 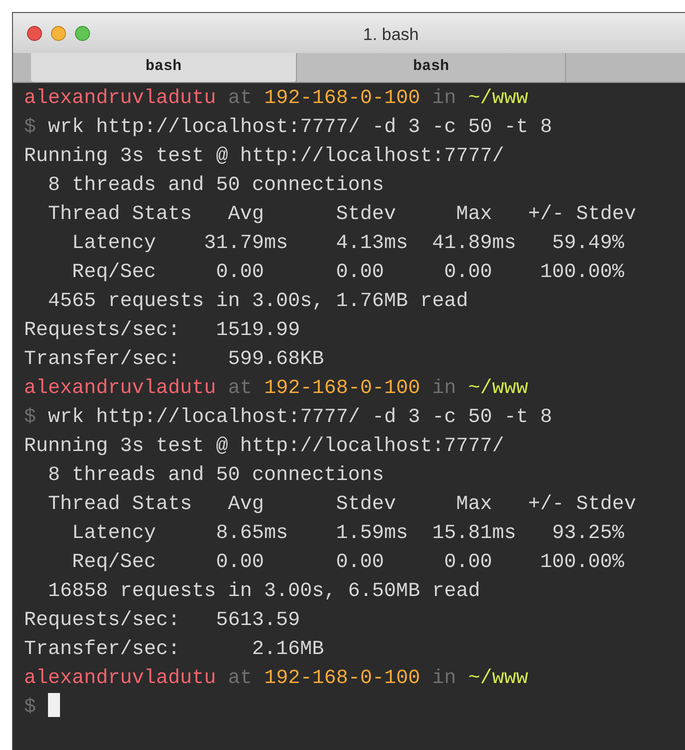 What do you see at coordinates (347, 533) in the screenshot?
I see `output-line: Latency 8.65ms 1.59ms 15.81ms 93.25%` at bounding box center [347, 533].